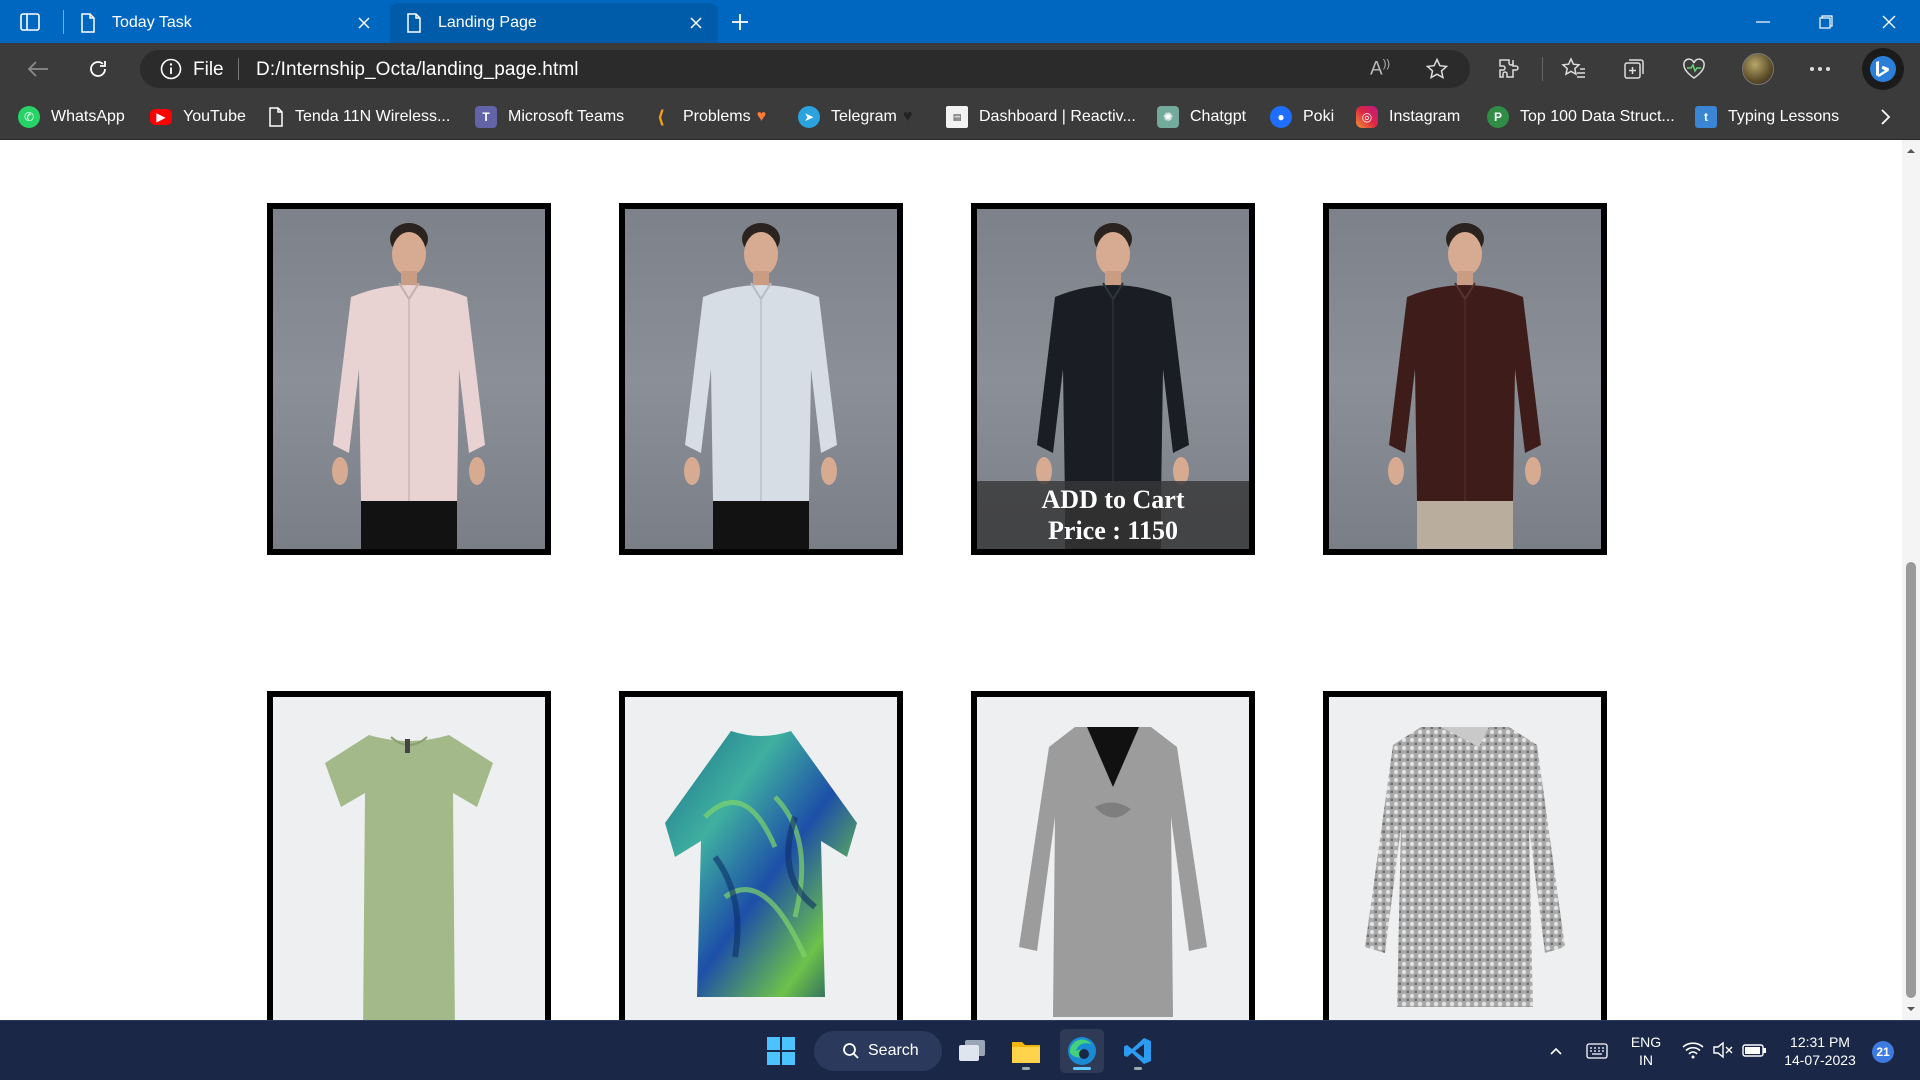  Describe the element at coordinates (1784, 116) in the screenshot. I see `bookmark-label: Typing Lessons` at that location.